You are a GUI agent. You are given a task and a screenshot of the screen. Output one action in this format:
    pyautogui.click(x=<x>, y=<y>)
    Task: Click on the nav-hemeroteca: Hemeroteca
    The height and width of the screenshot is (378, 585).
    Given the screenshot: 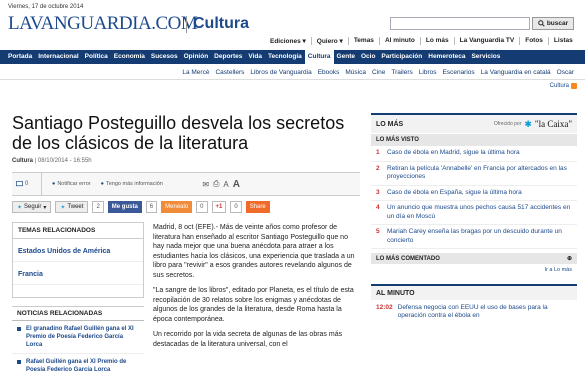 What is the action you would take?
    pyautogui.click(x=446, y=57)
    